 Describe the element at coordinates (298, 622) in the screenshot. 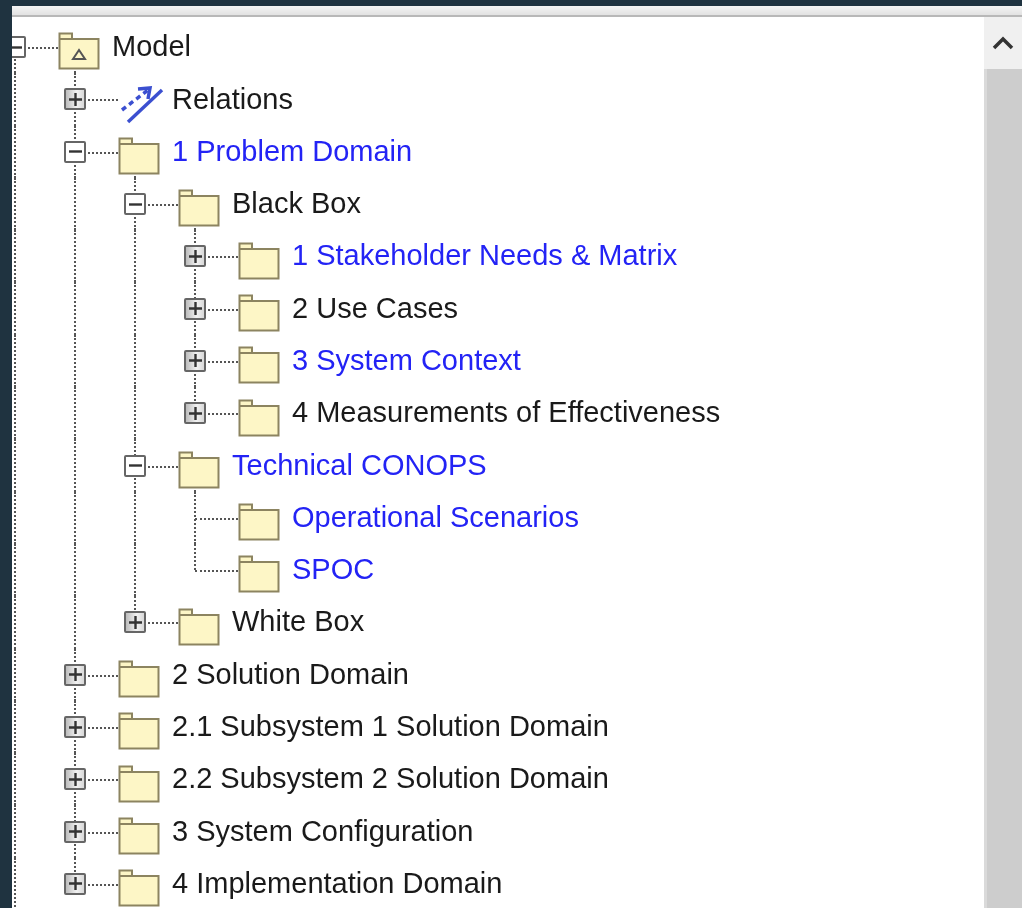

I see `tree-item-label: White Box` at that location.